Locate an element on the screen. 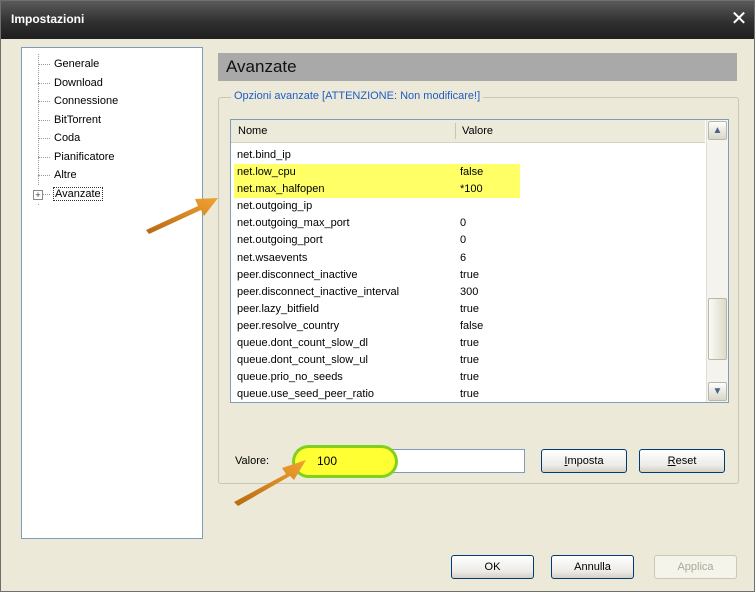 This screenshot has width=755, height=592. option-name: peer.disconnect_inactive is located at coordinates (297, 274).